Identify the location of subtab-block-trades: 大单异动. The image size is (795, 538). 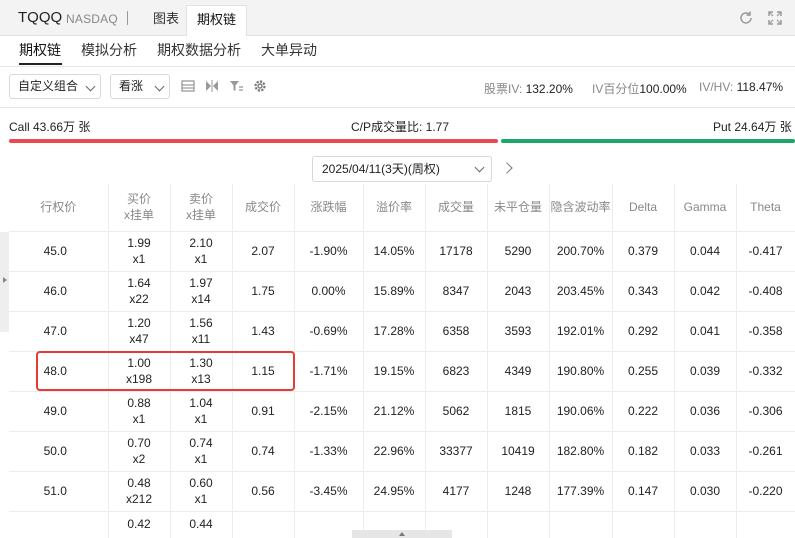
(289, 50).